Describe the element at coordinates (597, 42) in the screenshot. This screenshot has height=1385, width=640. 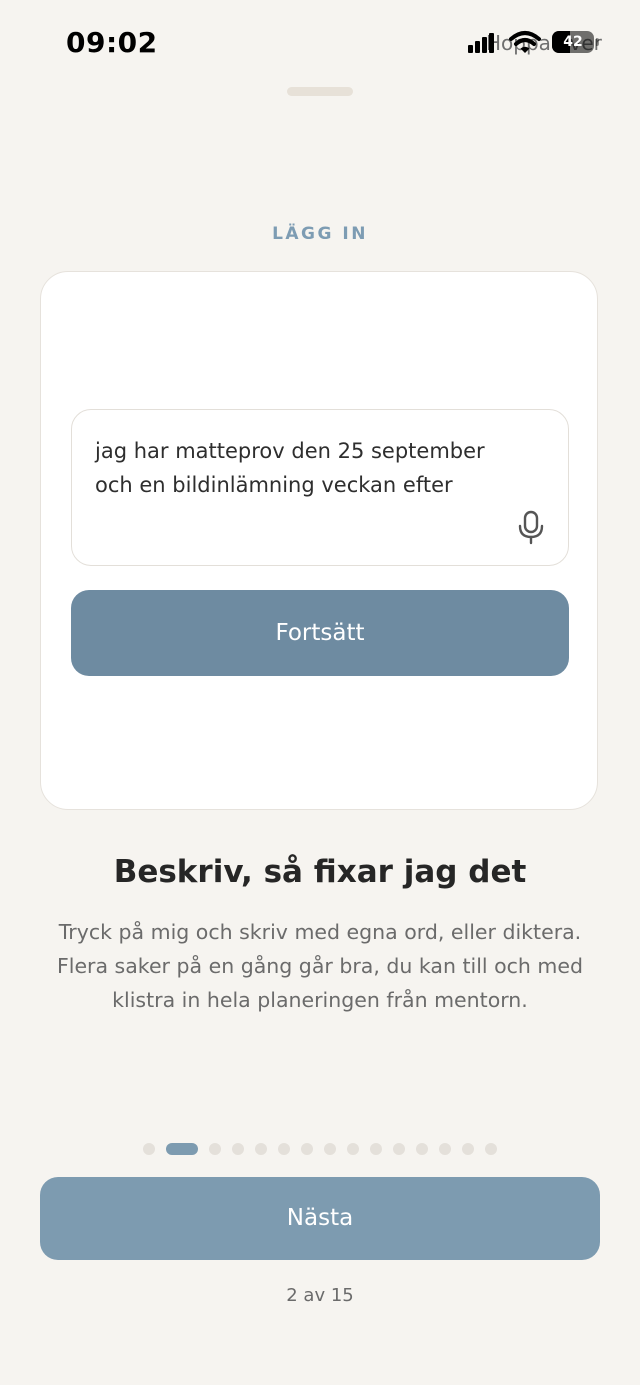
I see `battery-tip` at that location.